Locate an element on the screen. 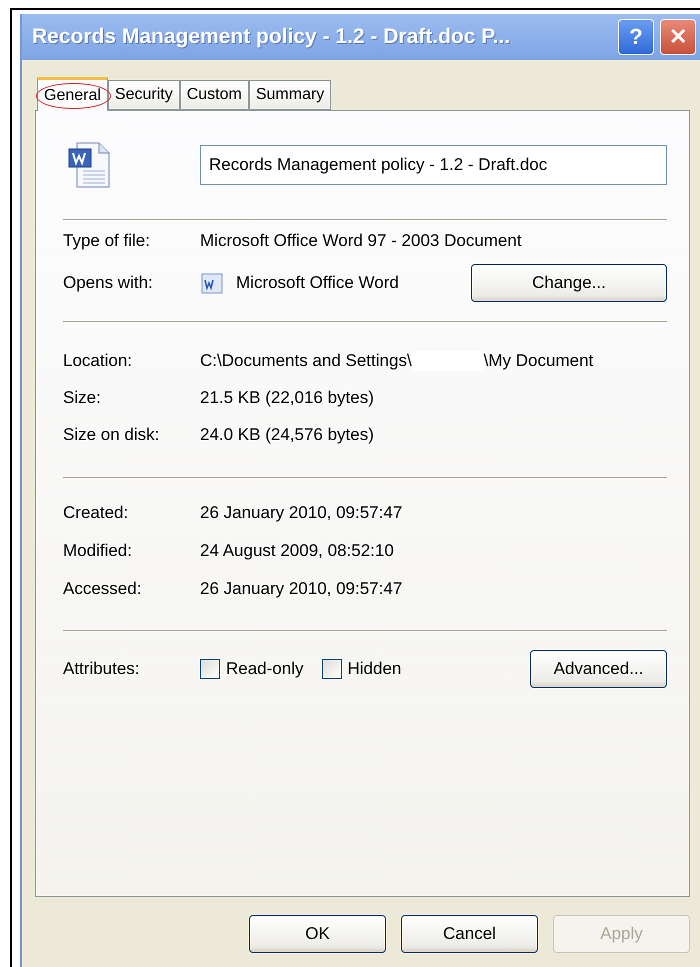 This screenshot has height=967, width=700. field-label: Location: is located at coordinates (98, 360).